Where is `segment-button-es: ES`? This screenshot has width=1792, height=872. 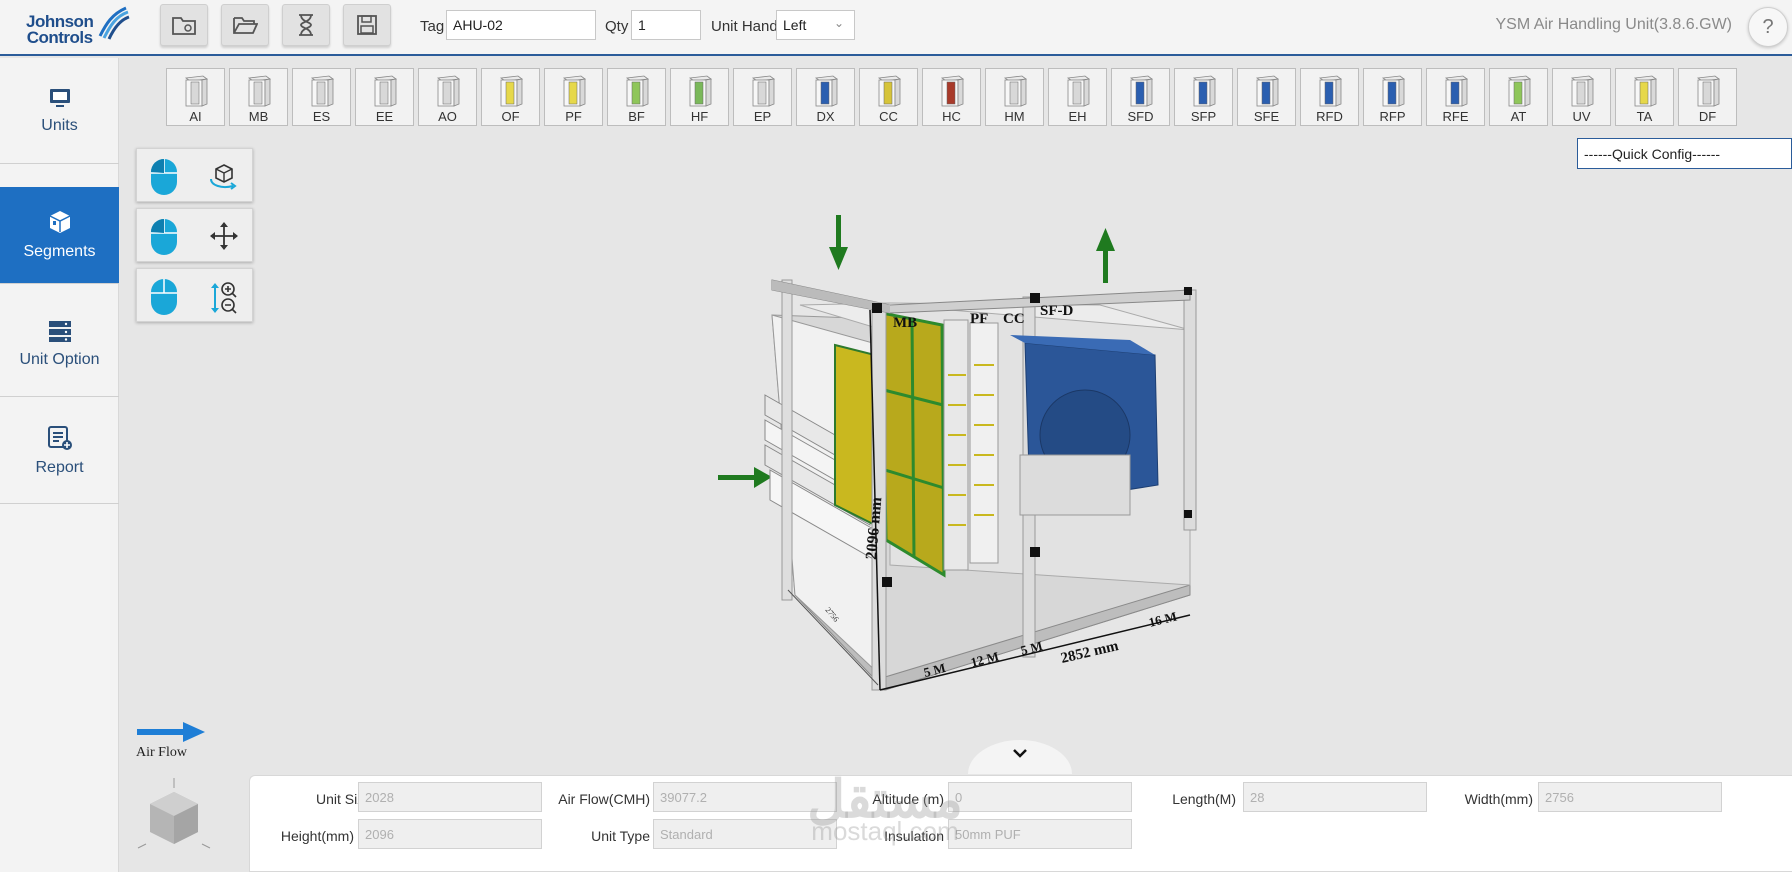 segment-button-es: ES is located at coordinates (321, 97).